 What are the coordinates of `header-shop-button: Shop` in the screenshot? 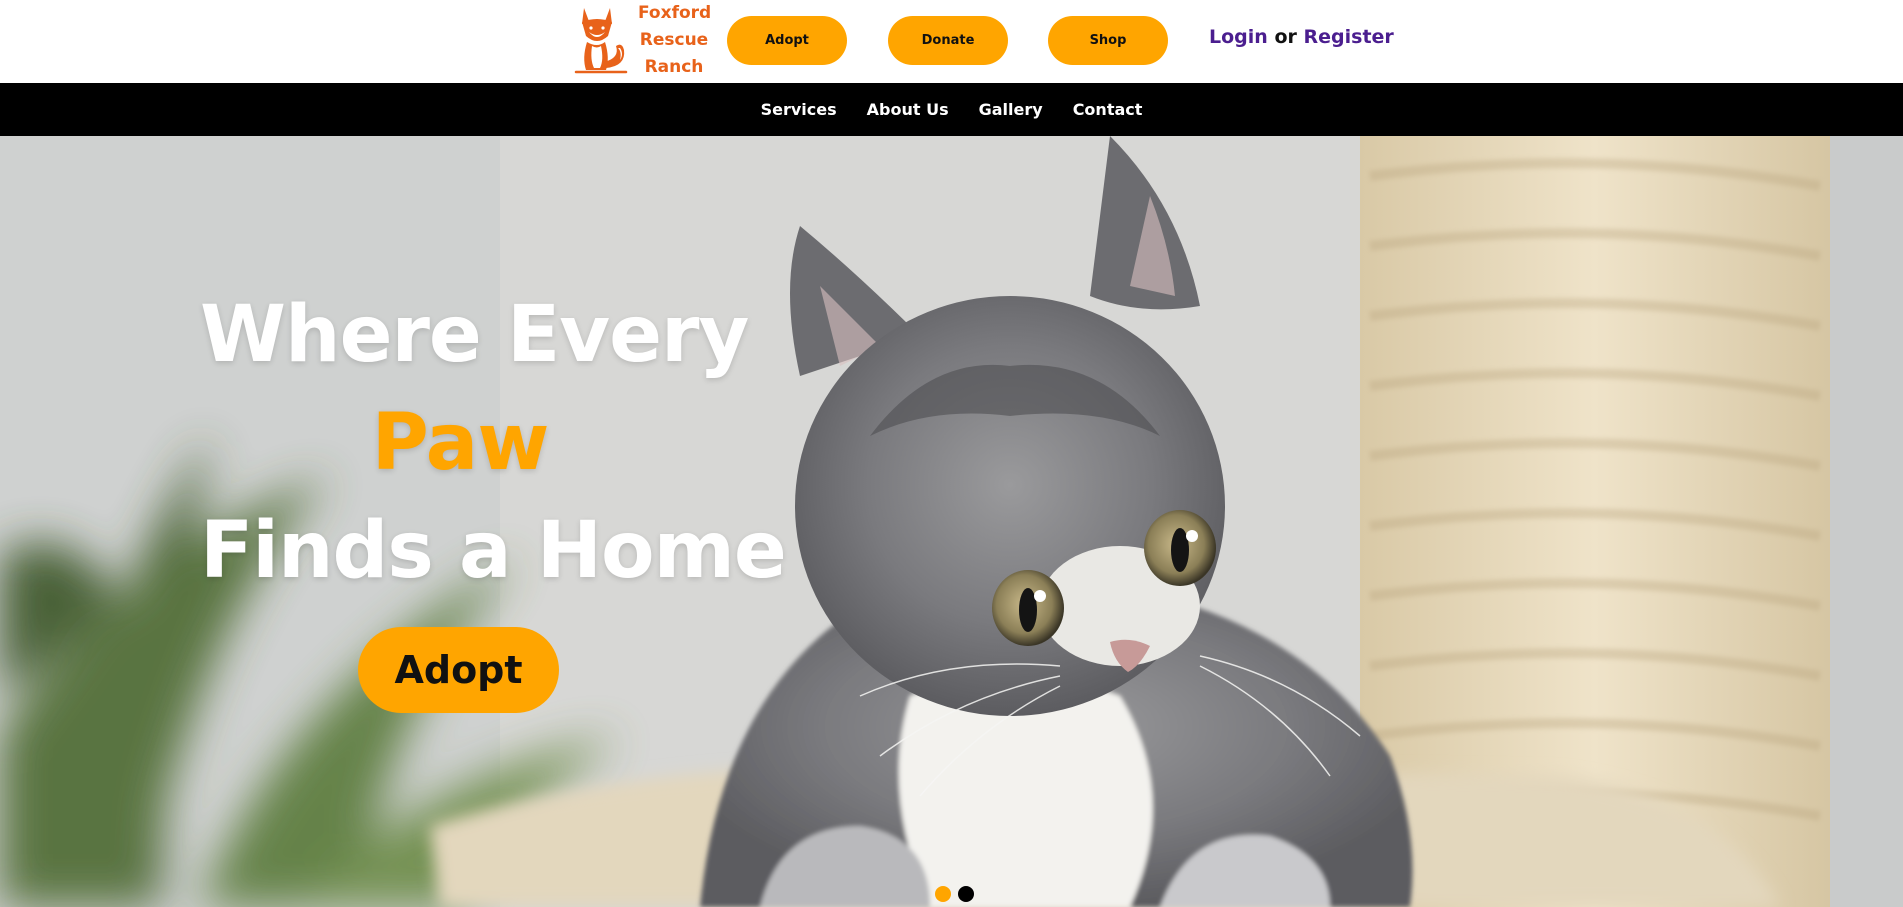 It's located at (1108, 40).